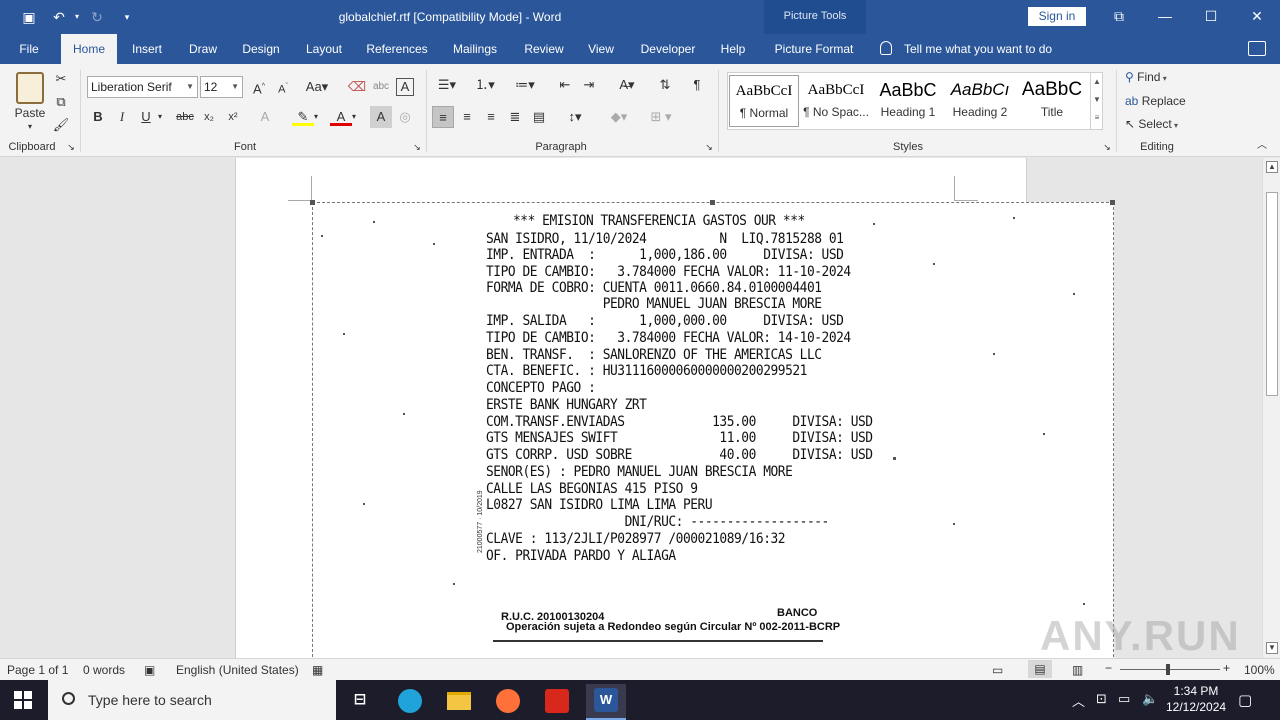 The width and height of the screenshot is (1280, 720). Describe the element at coordinates (61, 125) in the screenshot. I see `format-painter-icon: 🖌` at that location.